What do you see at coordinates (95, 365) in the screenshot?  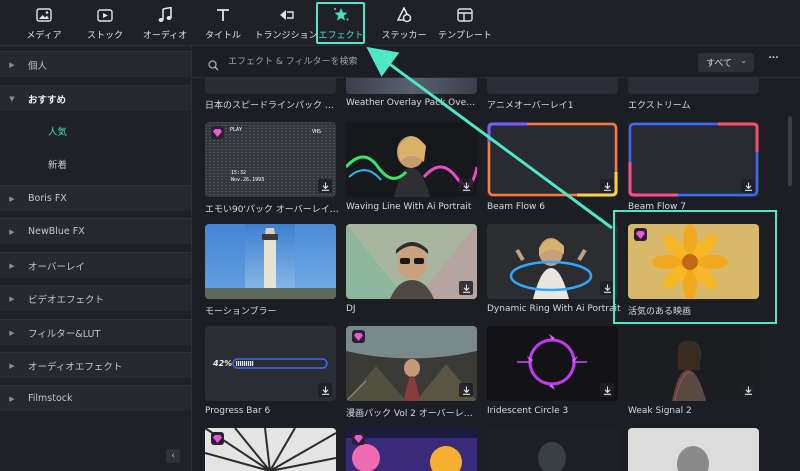 I see `sidebar-item-audio-effects: ▶ オーディオエフェクト` at bounding box center [95, 365].